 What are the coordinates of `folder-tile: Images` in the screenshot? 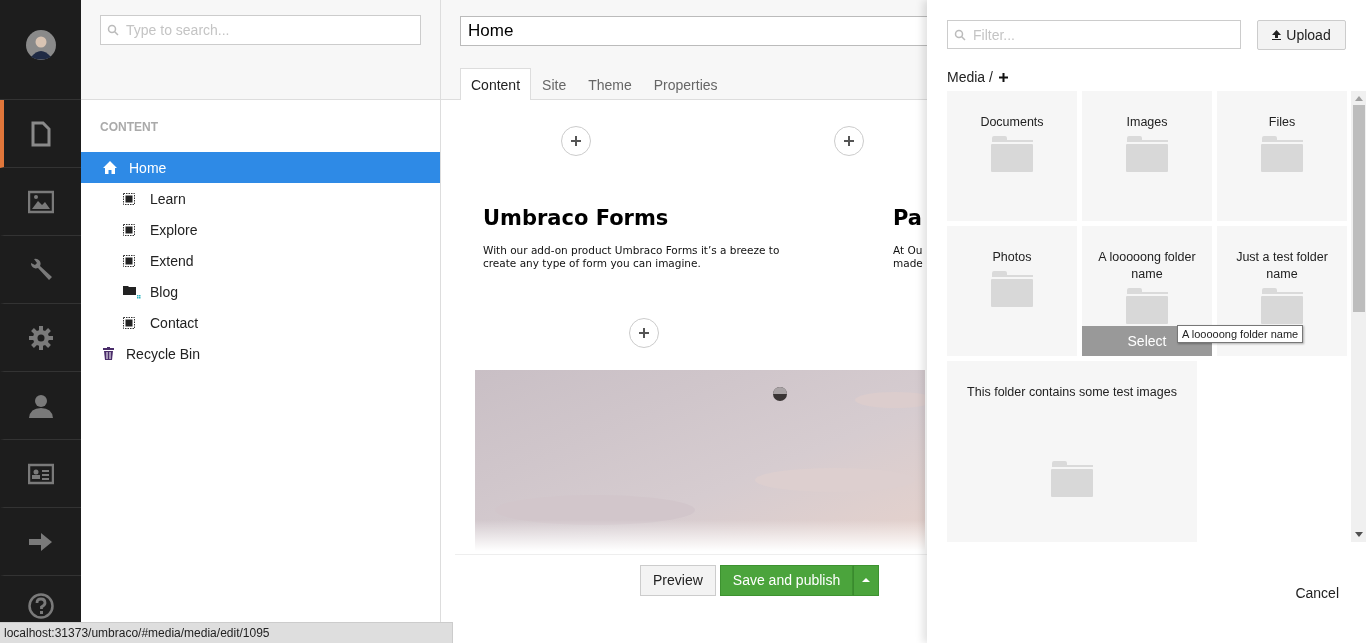 It's located at (1147, 156).